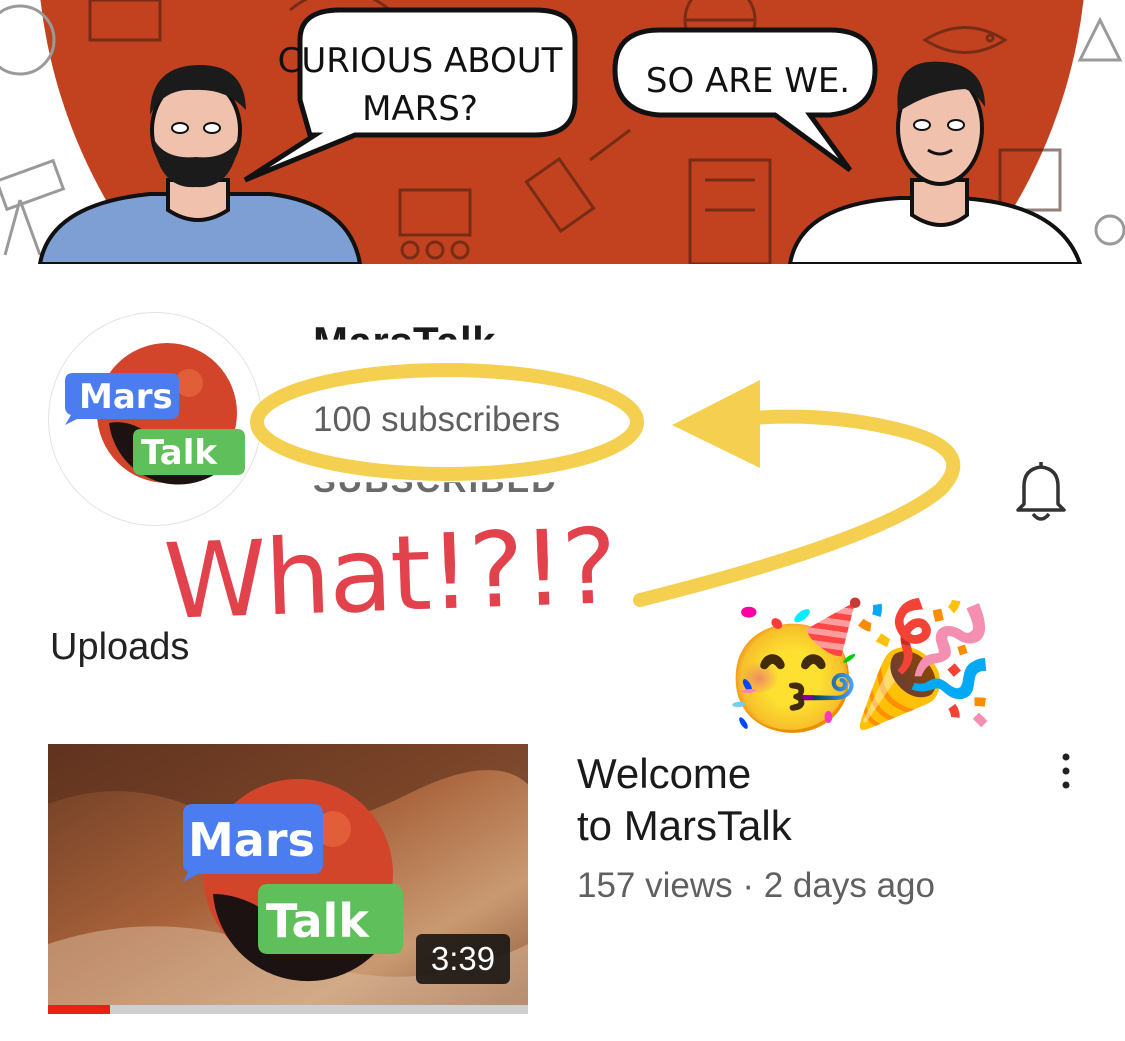 Image resolution: width=1125 pixels, height=1041 pixels. I want to click on bubble-left-line1: CURIOUS ABOUT, so click(420, 61).